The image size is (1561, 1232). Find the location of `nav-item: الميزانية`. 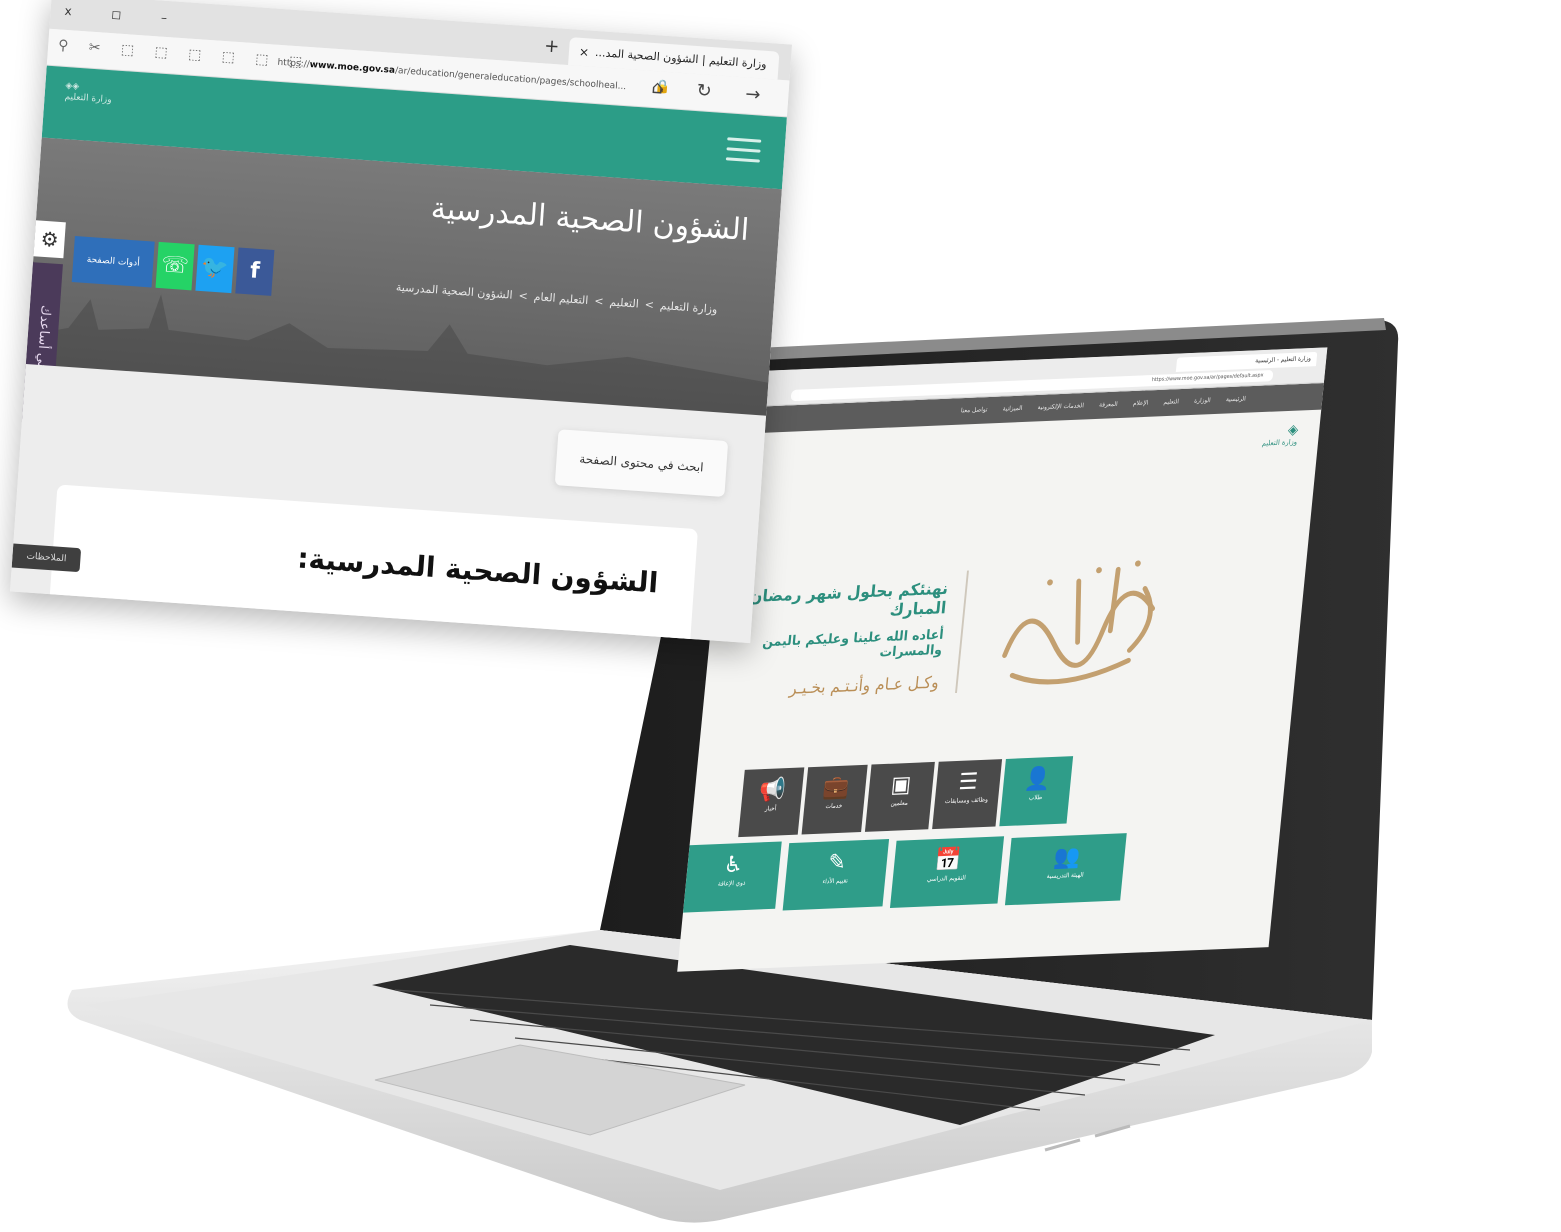

nav-item: الميزانية is located at coordinates (1012, 409).